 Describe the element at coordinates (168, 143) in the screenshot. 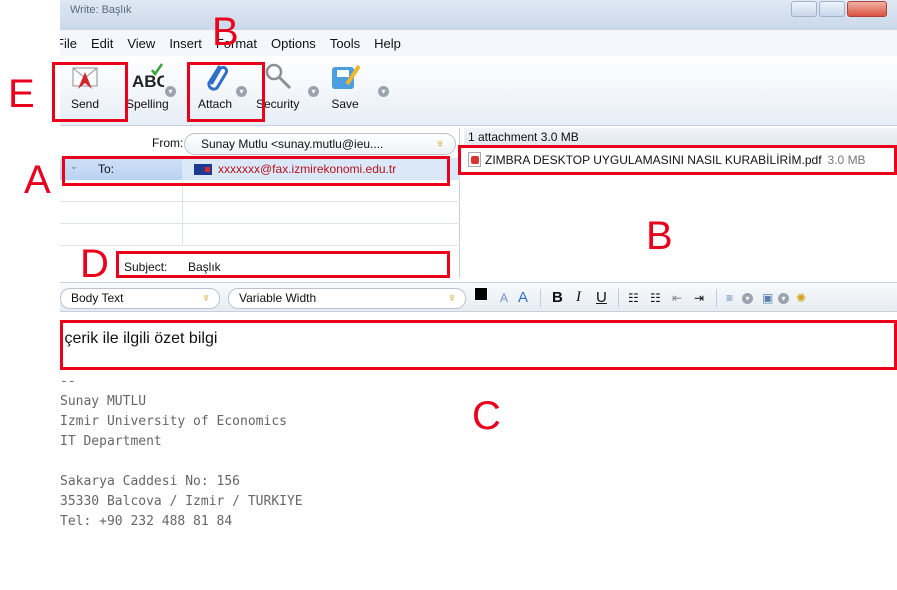

I see `from-label: From:` at that location.